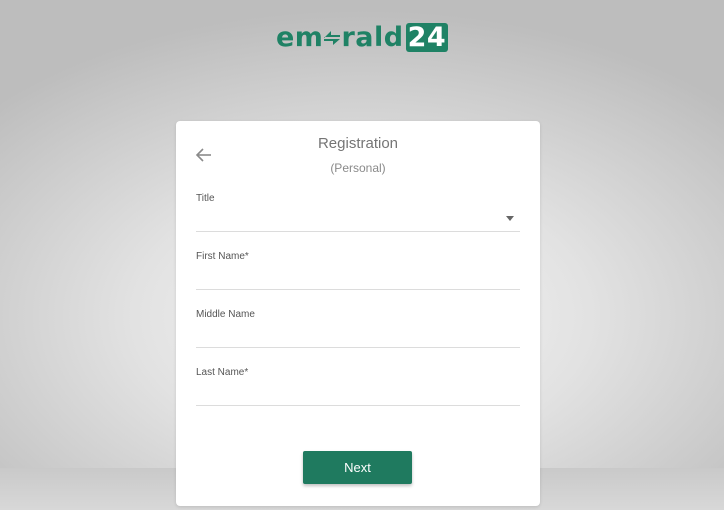 The height and width of the screenshot is (510, 724). I want to click on middle-name-field: Middle Name, so click(358, 328).